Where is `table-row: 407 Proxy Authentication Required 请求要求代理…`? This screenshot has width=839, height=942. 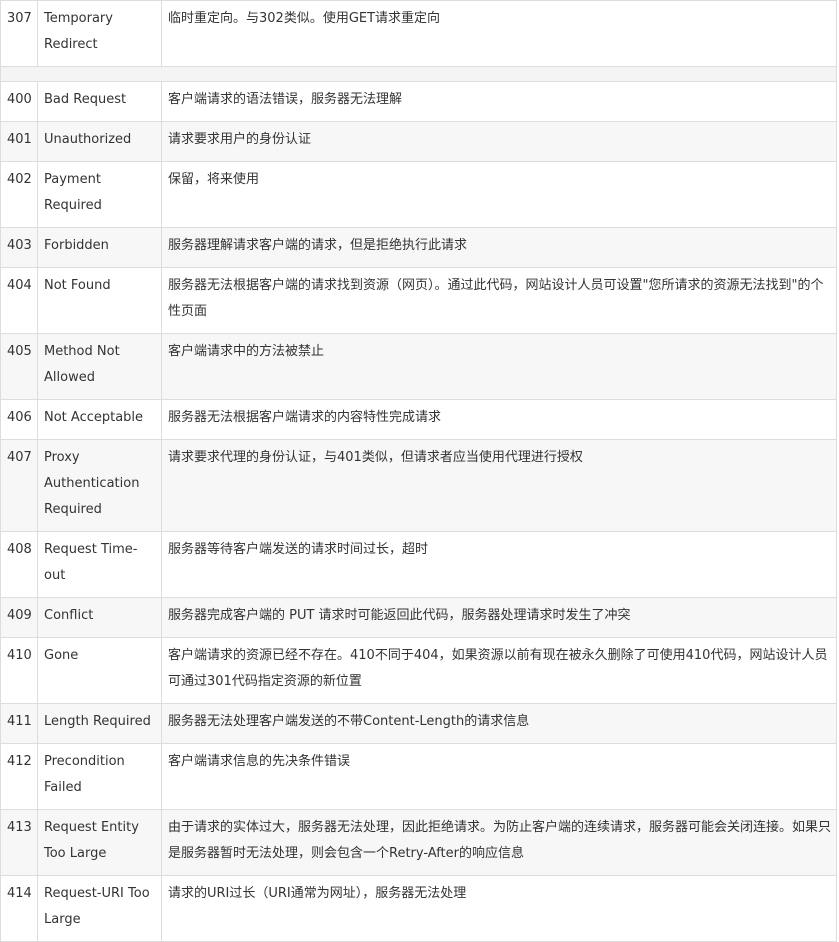 table-row: 407 Proxy Authentication Required 请求要求代理… is located at coordinates (418, 485).